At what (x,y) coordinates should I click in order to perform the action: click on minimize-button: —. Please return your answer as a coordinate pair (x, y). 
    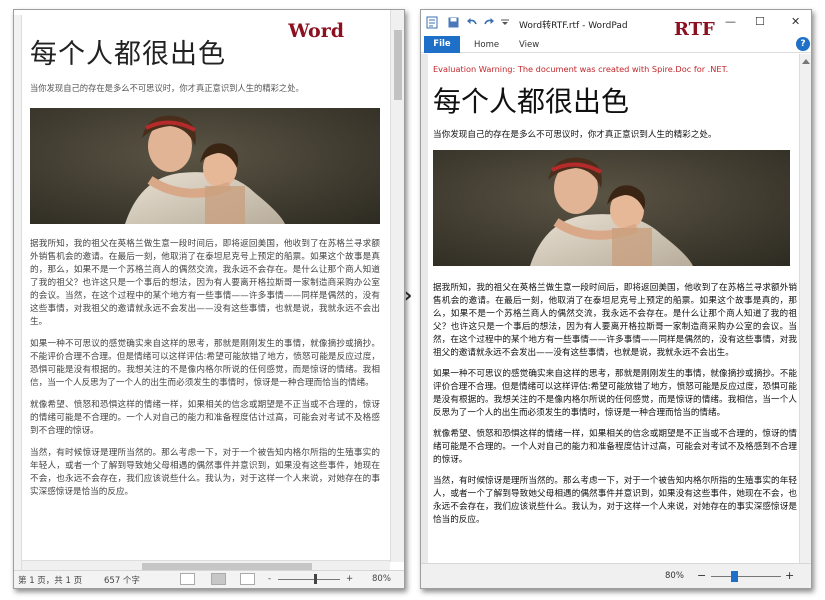
    Looking at the image, I should click on (730, 21).